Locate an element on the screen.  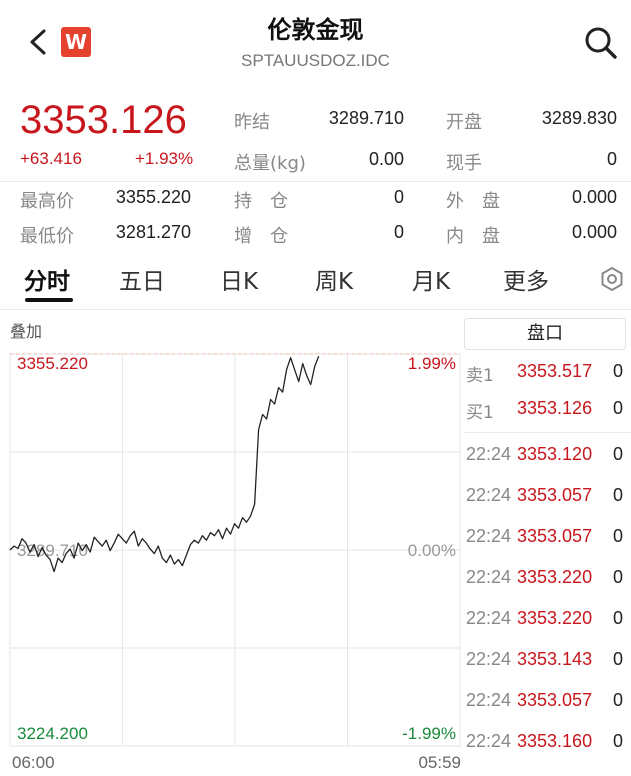
tick-price: 3353.160 is located at coordinates (555, 741).